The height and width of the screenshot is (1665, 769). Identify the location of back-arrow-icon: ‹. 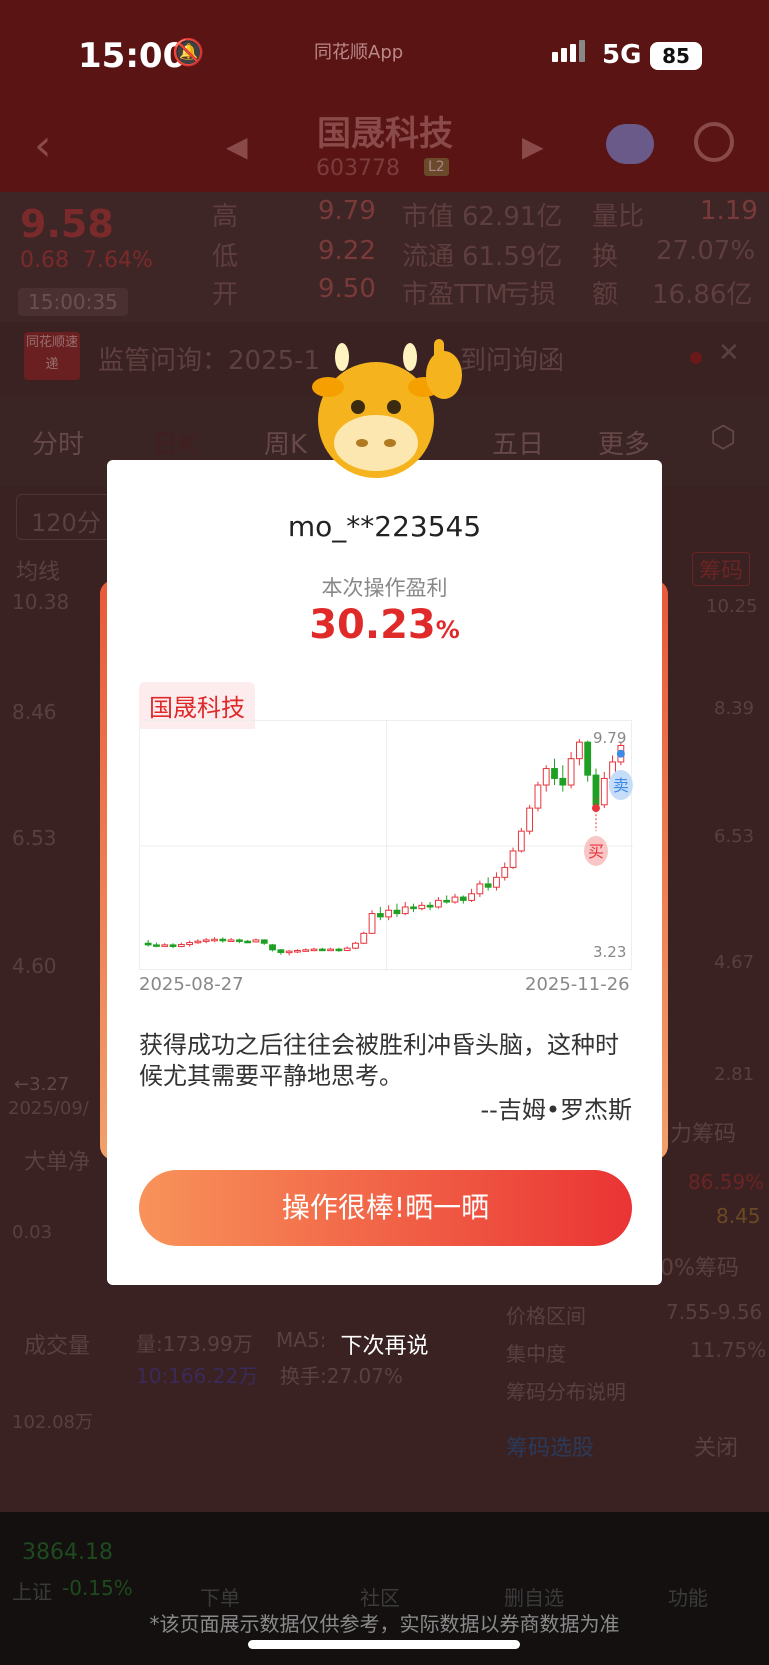
(43, 145).